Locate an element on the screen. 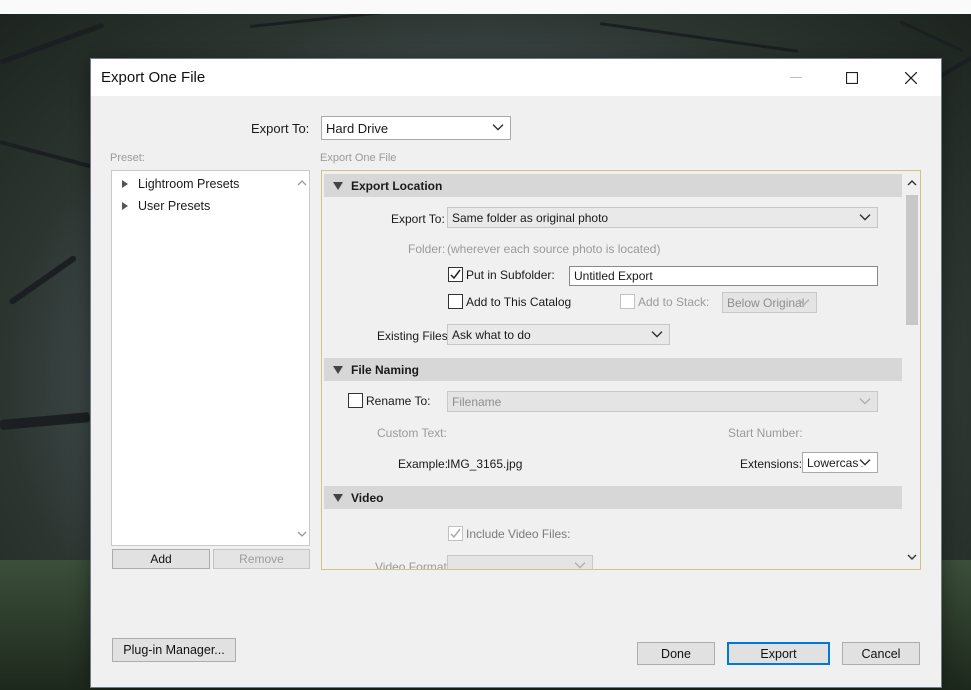 The width and height of the screenshot is (971, 690). close-button is located at coordinates (911, 77).